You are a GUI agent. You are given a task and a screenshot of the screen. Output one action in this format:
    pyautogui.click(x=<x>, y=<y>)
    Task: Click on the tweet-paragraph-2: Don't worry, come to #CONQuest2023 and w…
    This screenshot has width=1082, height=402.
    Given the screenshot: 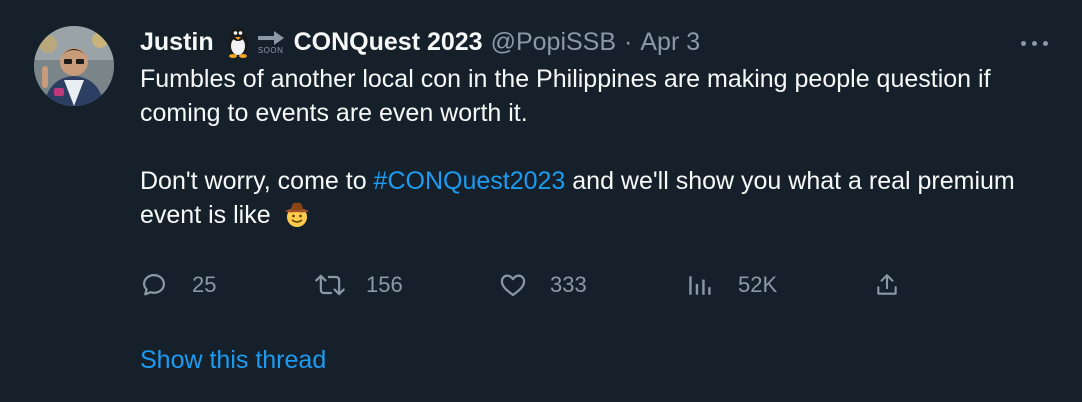 What is the action you would take?
    pyautogui.click(x=590, y=198)
    